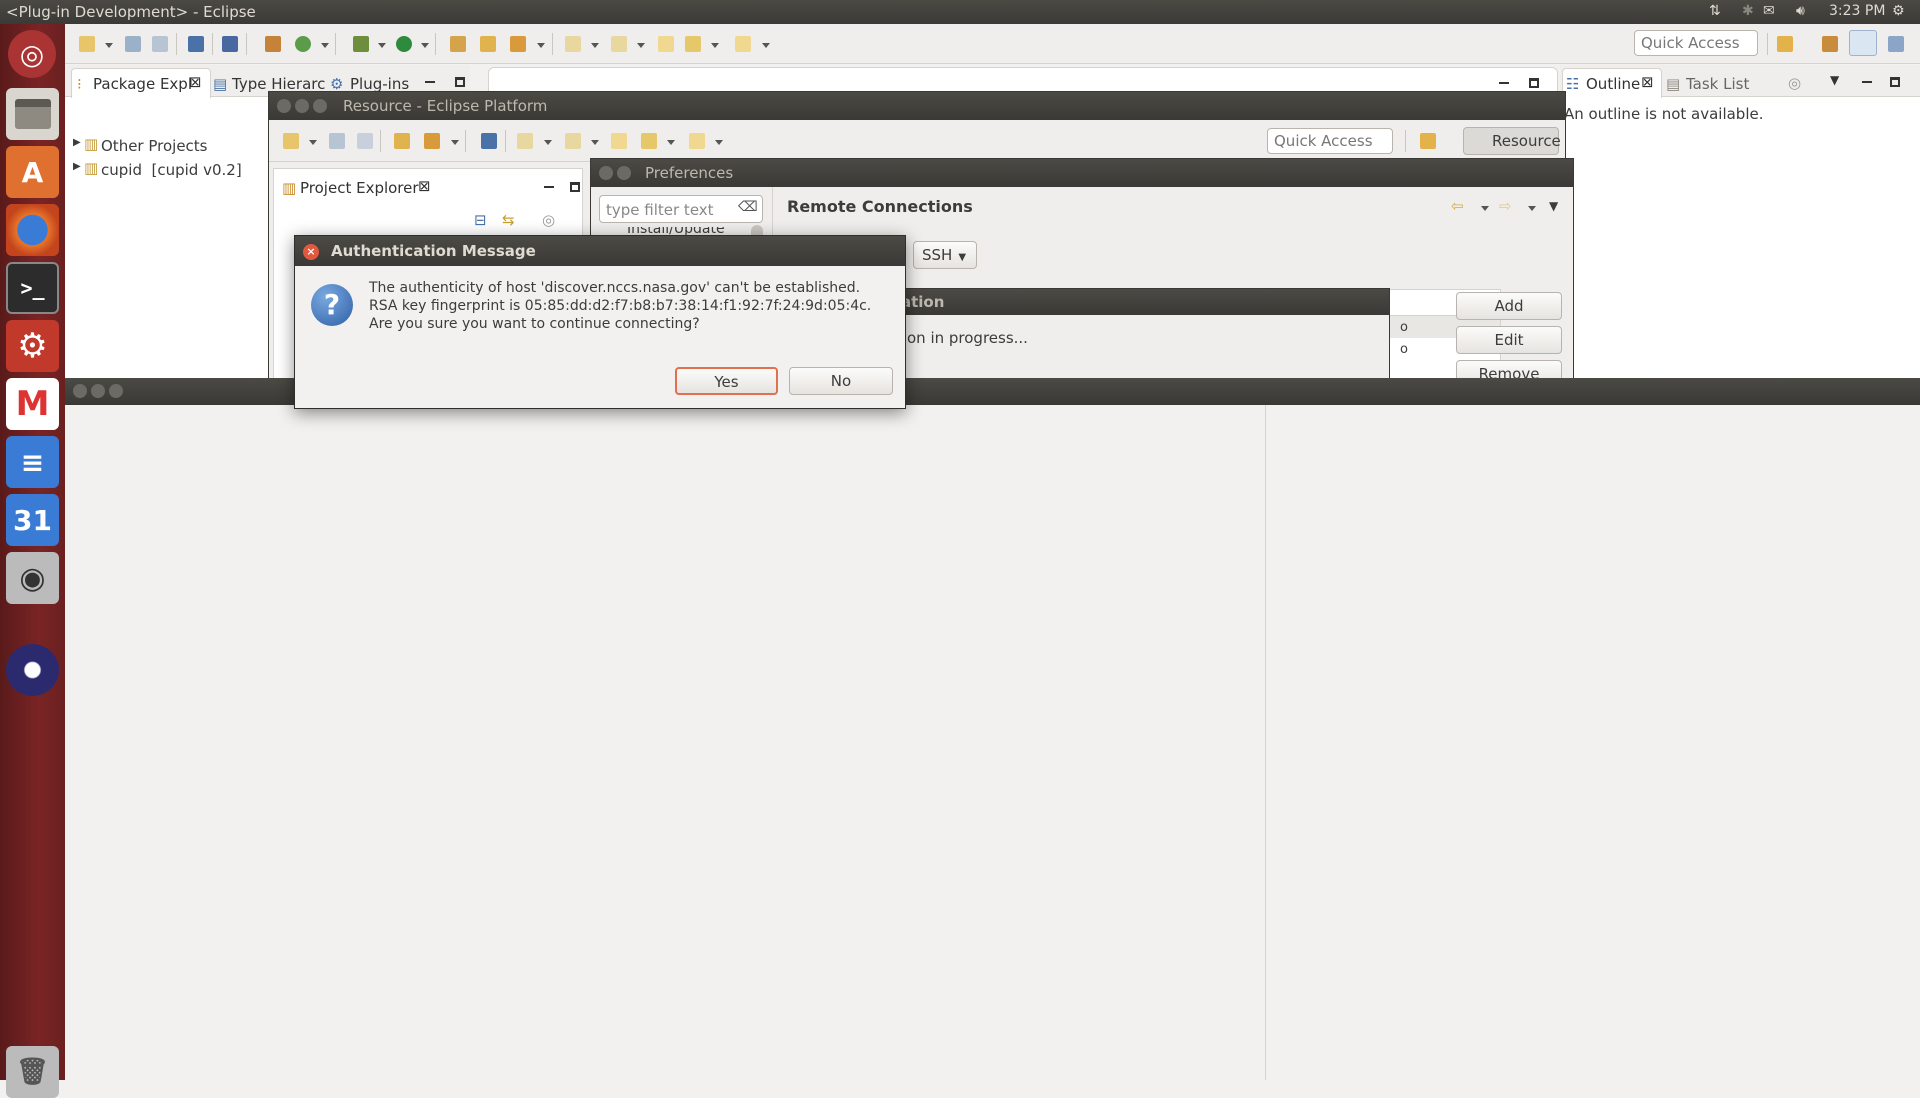 This screenshot has height=1098, width=1920. I want to click on no-button: No, so click(841, 381).